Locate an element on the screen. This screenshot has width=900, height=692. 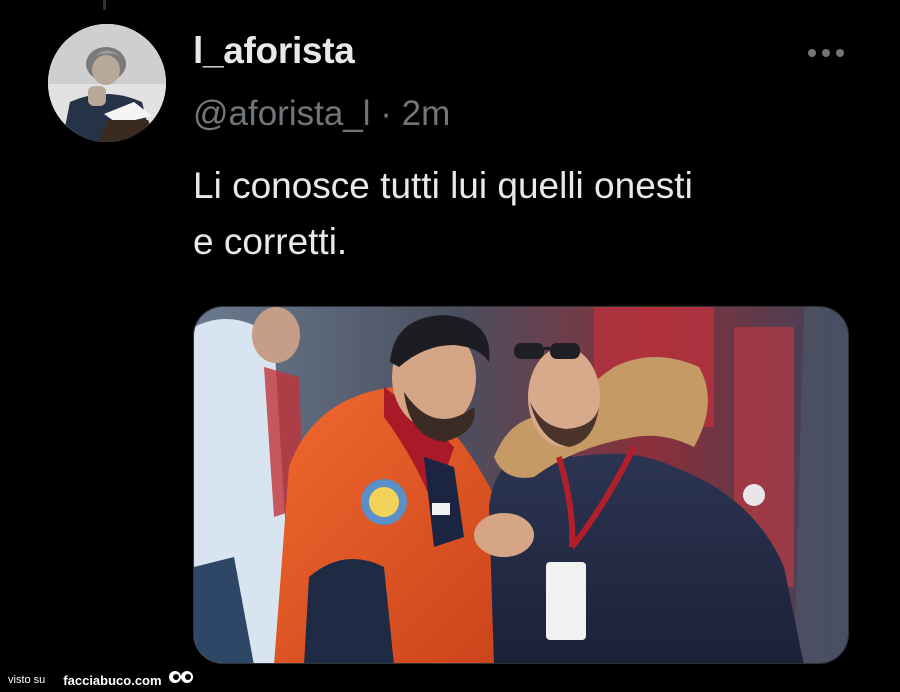
watermark: visto su facciabuco.com is located at coordinates (101, 680).